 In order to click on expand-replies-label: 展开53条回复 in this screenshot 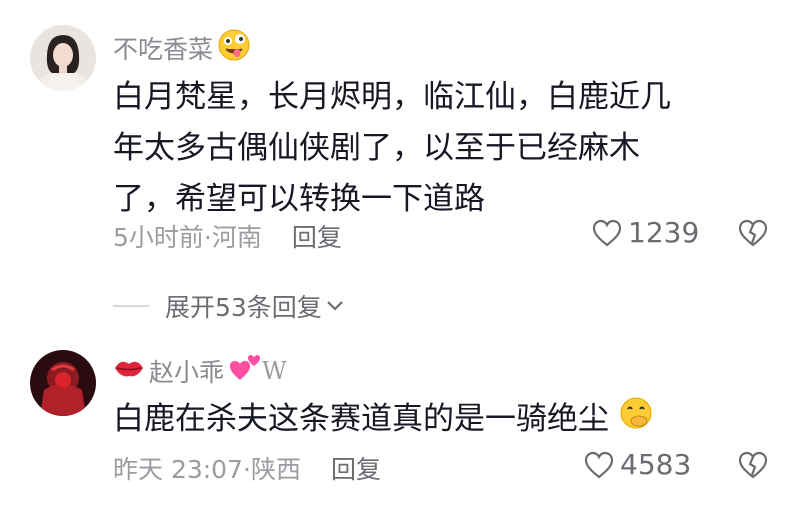, I will do `click(243, 307)`.